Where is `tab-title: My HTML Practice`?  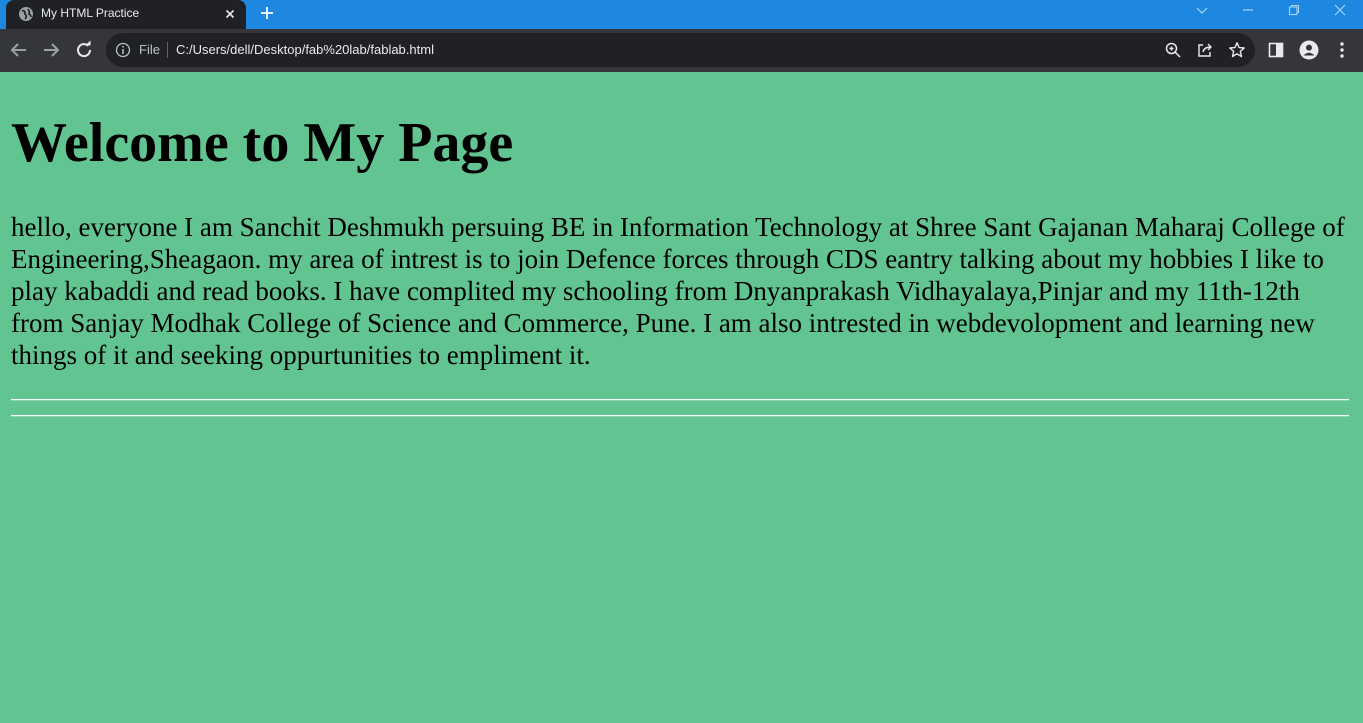
tab-title: My HTML Practice is located at coordinates (90, 13).